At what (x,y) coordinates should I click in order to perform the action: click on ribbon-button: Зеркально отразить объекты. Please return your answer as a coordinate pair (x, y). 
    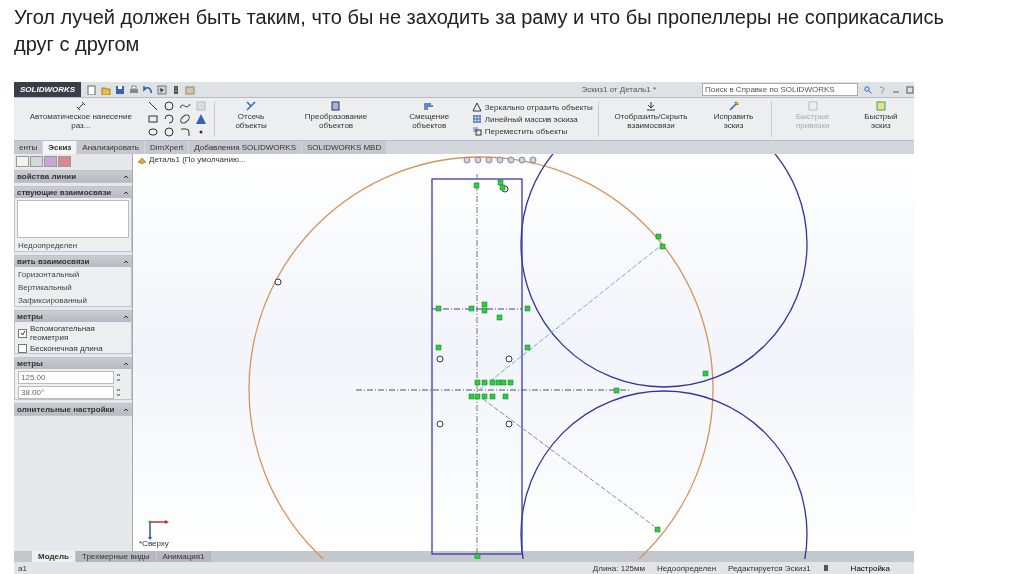
    Looking at the image, I should click on (532, 107).